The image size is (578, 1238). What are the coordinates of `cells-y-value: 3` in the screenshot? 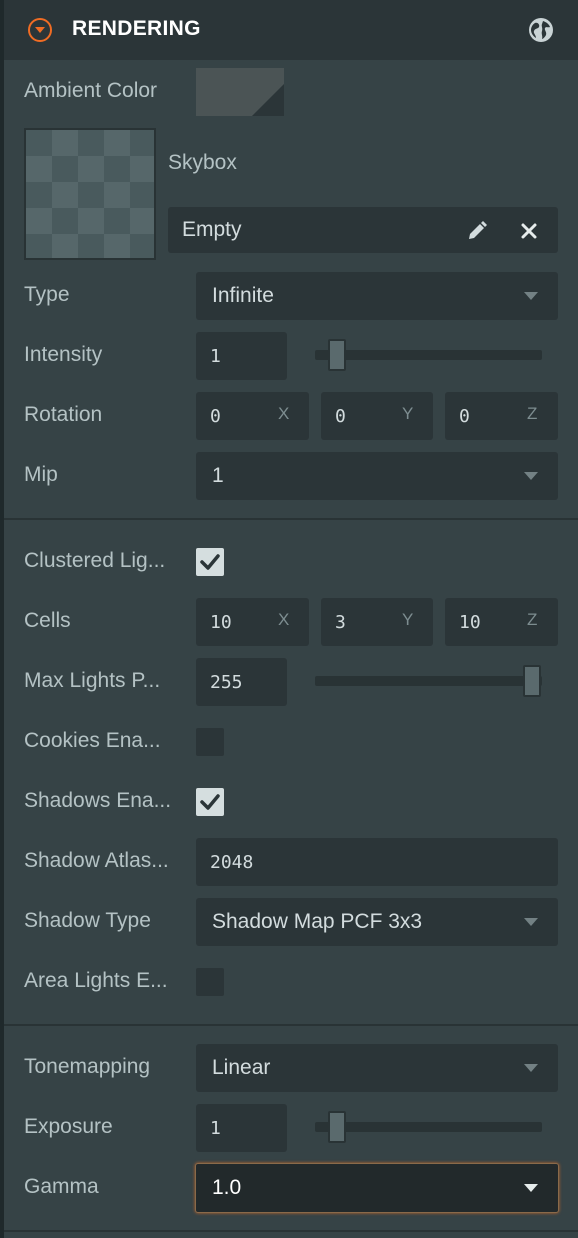 It's located at (340, 622).